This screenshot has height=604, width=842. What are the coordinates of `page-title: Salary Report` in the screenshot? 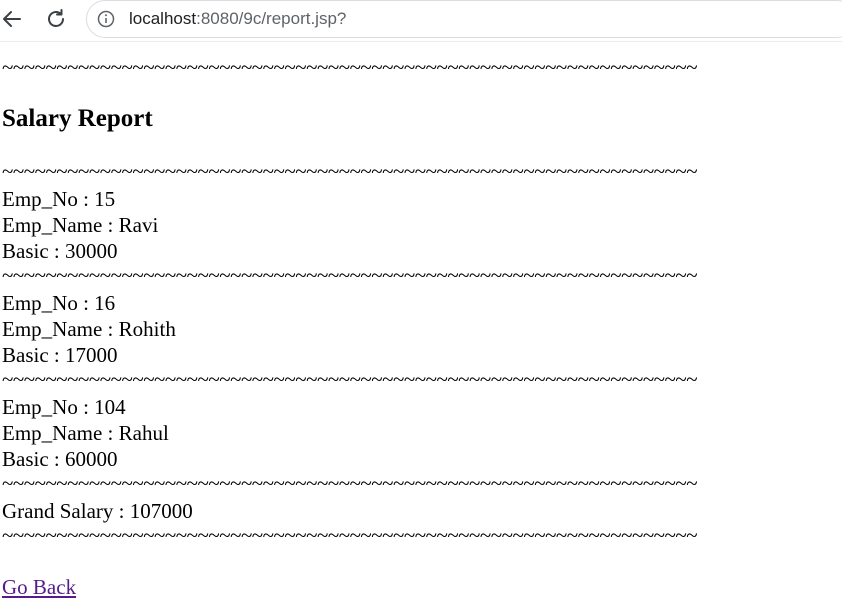 It's located at (77, 118).